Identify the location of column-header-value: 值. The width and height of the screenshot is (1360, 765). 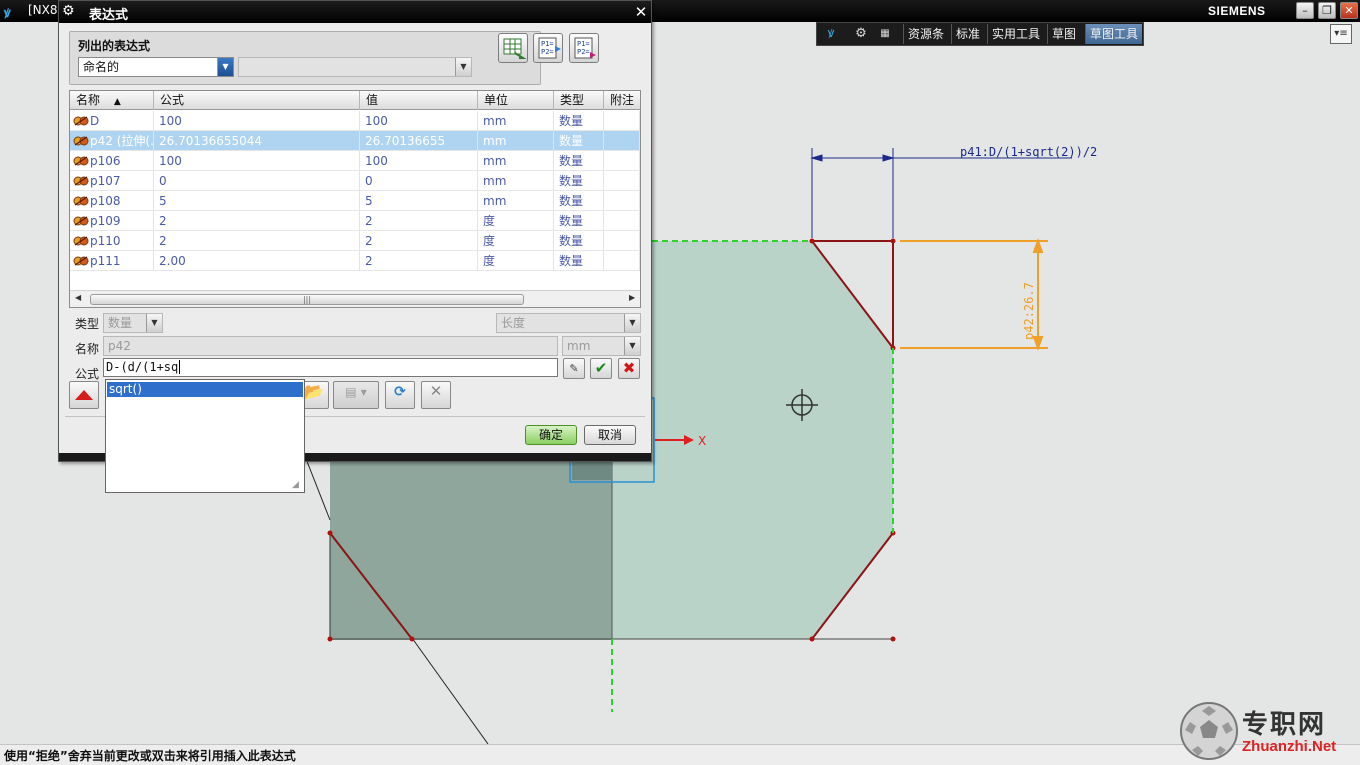
(419, 100).